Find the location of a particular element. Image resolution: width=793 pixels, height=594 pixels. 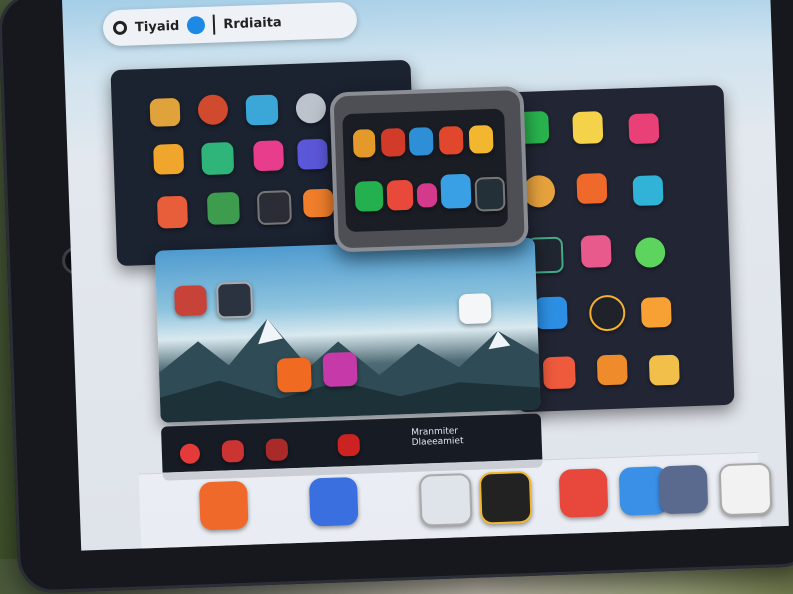

paint-app-icon is located at coordinates (559, 373).